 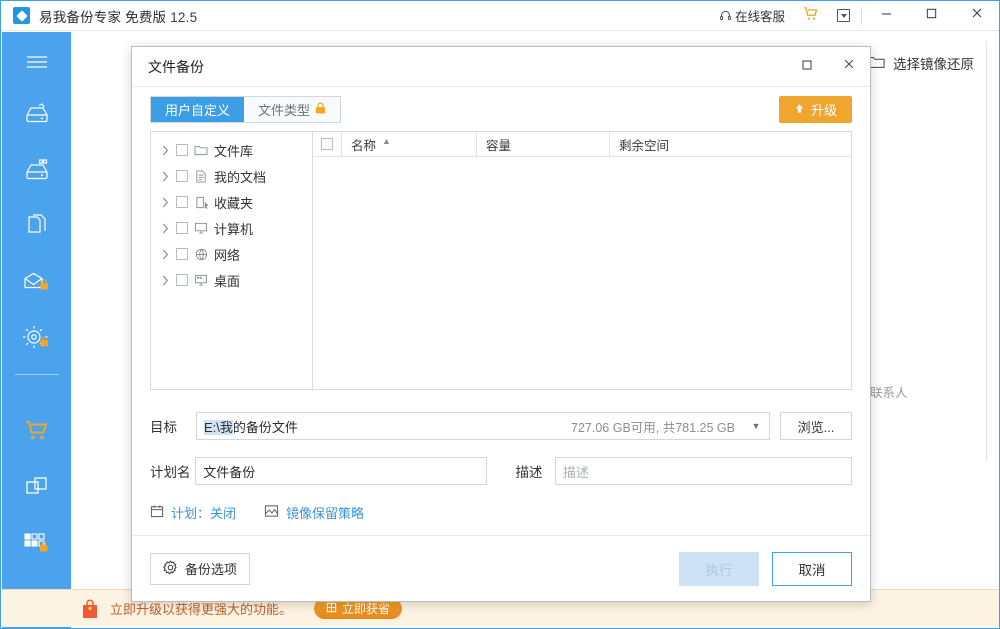 I want to click on tree-item-library: 文件库, so click(x=231, y=150).